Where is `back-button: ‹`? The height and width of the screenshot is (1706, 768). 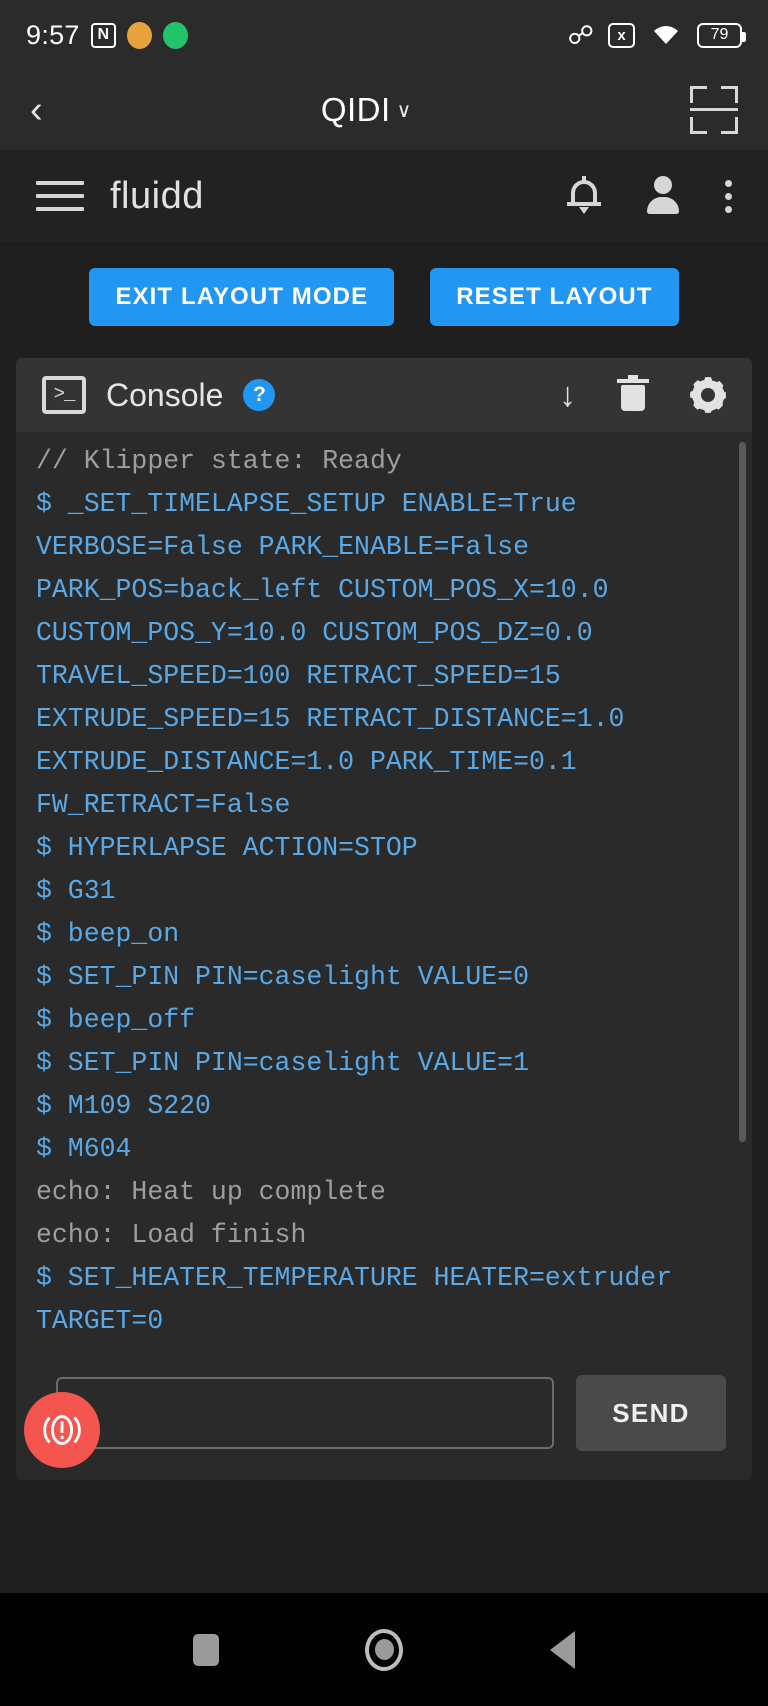
back-button: ‹ is located at coordinates (36, 110).